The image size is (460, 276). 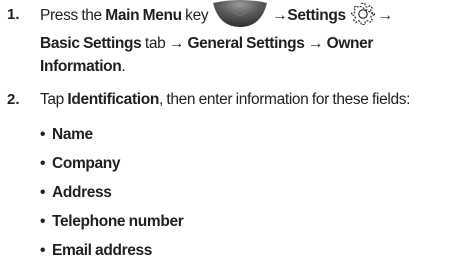 I want to click on step-1-line-3: Information., so click(x=83, y=67).